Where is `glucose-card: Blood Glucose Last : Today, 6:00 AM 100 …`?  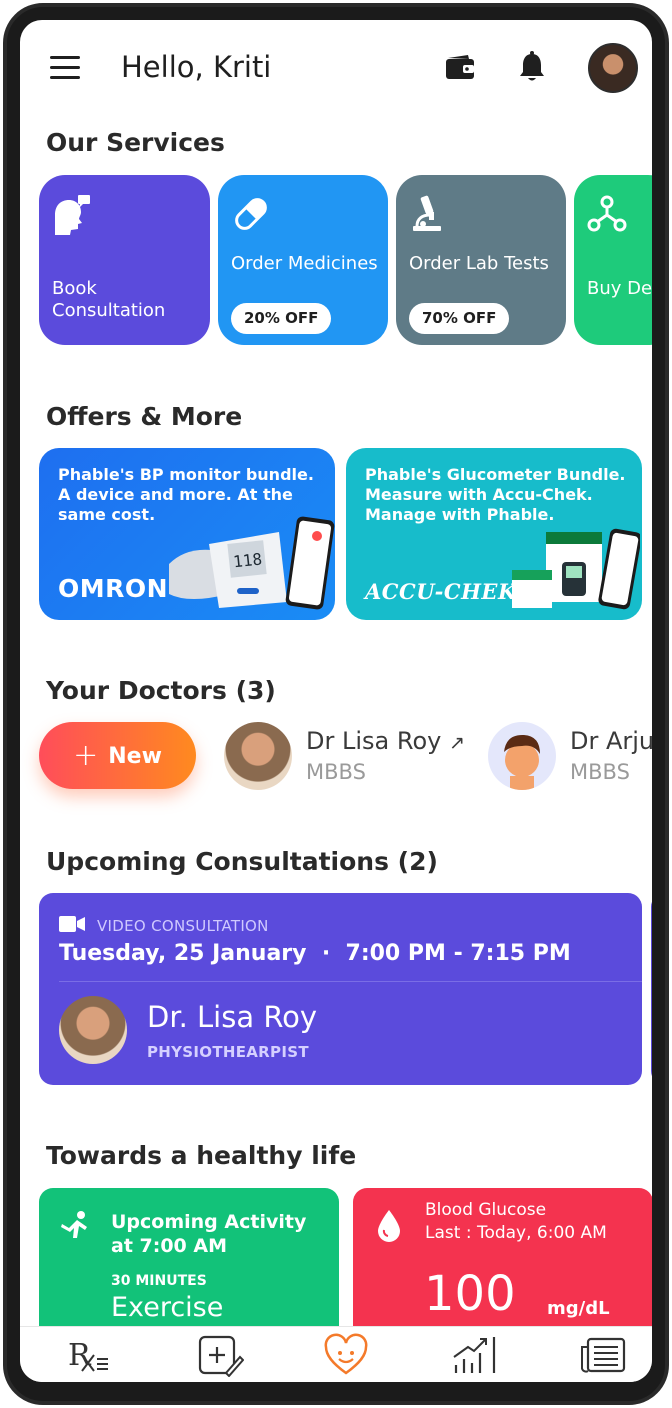
glucose-card: Blood Glucose Last : Today, 6:00 AM 100 … is located at coordinates (502, 1258).